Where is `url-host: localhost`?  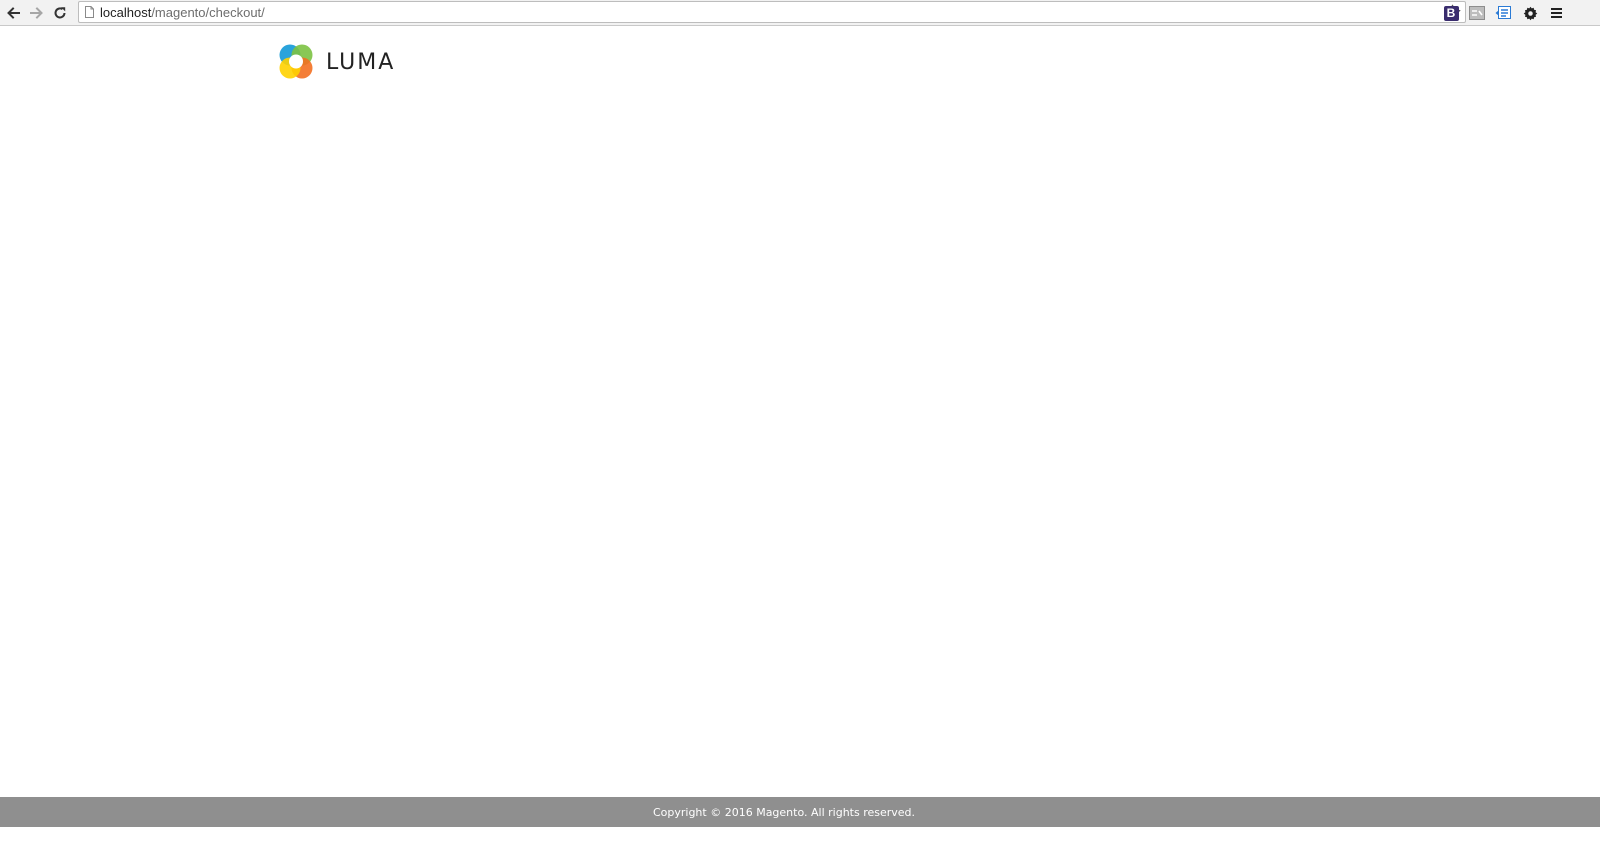
url-host: localhost is located at coordinates (126, 12).